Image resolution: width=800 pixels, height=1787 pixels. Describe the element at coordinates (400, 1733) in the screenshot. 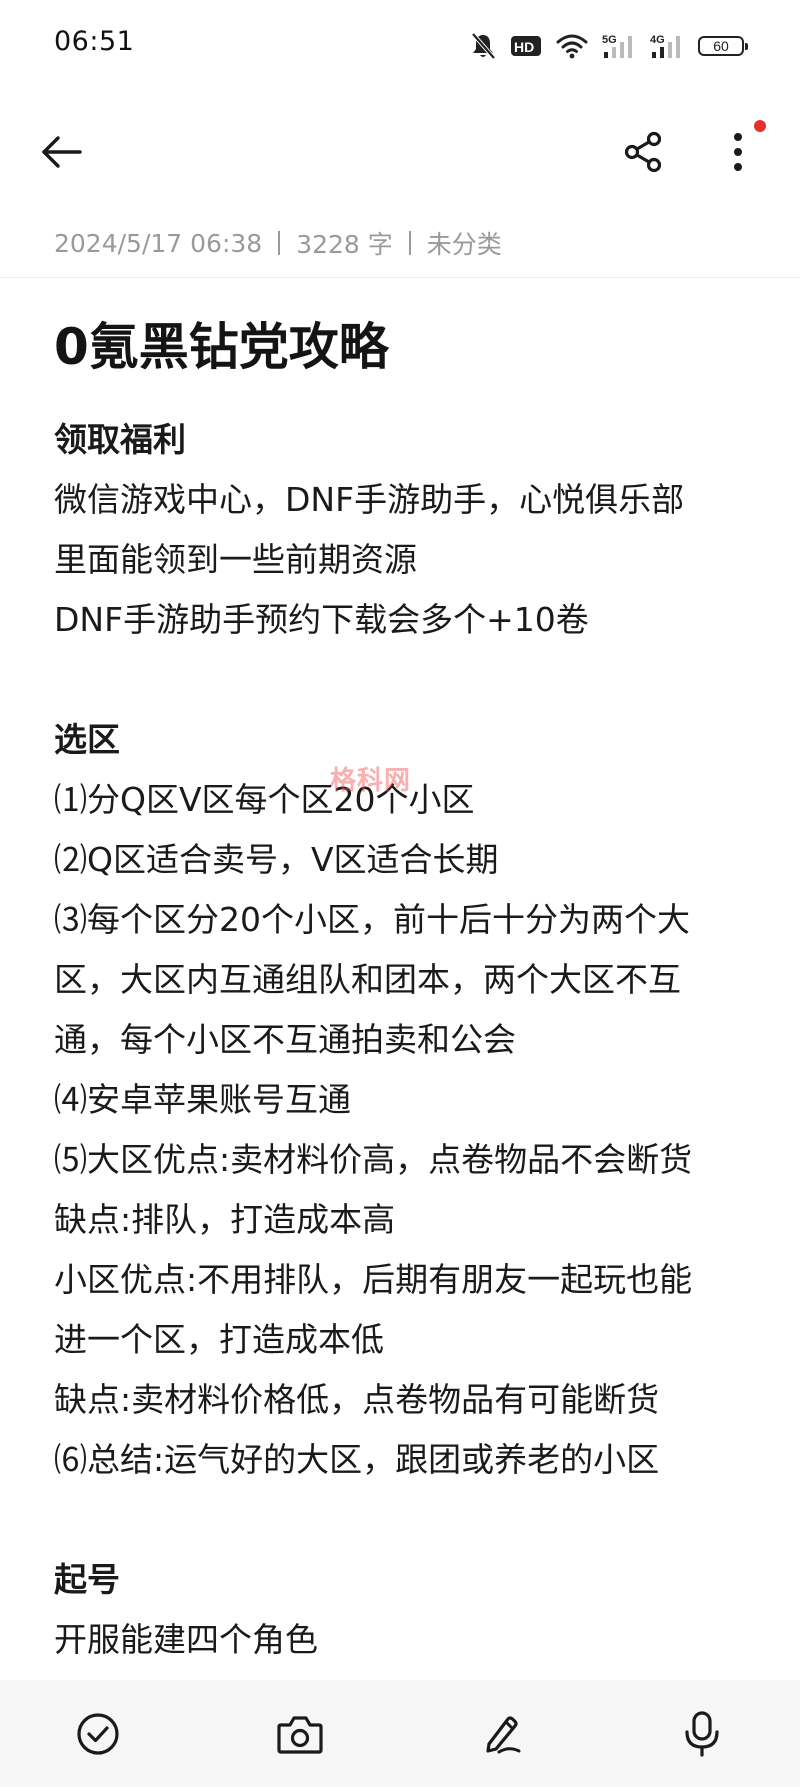

I see `bottom-toolbar` at that location.